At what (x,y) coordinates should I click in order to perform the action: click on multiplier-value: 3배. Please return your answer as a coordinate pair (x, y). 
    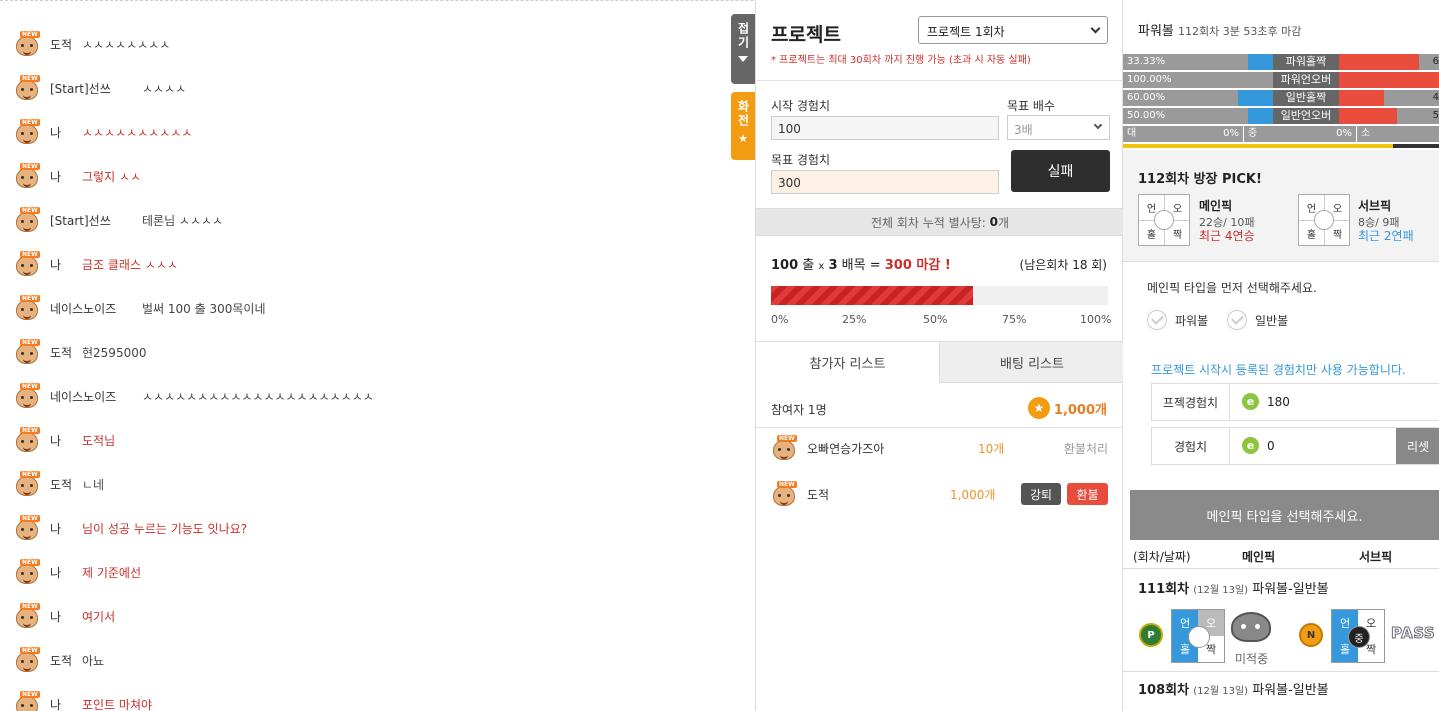
    Looking at the image, I should click on (1023, 130).